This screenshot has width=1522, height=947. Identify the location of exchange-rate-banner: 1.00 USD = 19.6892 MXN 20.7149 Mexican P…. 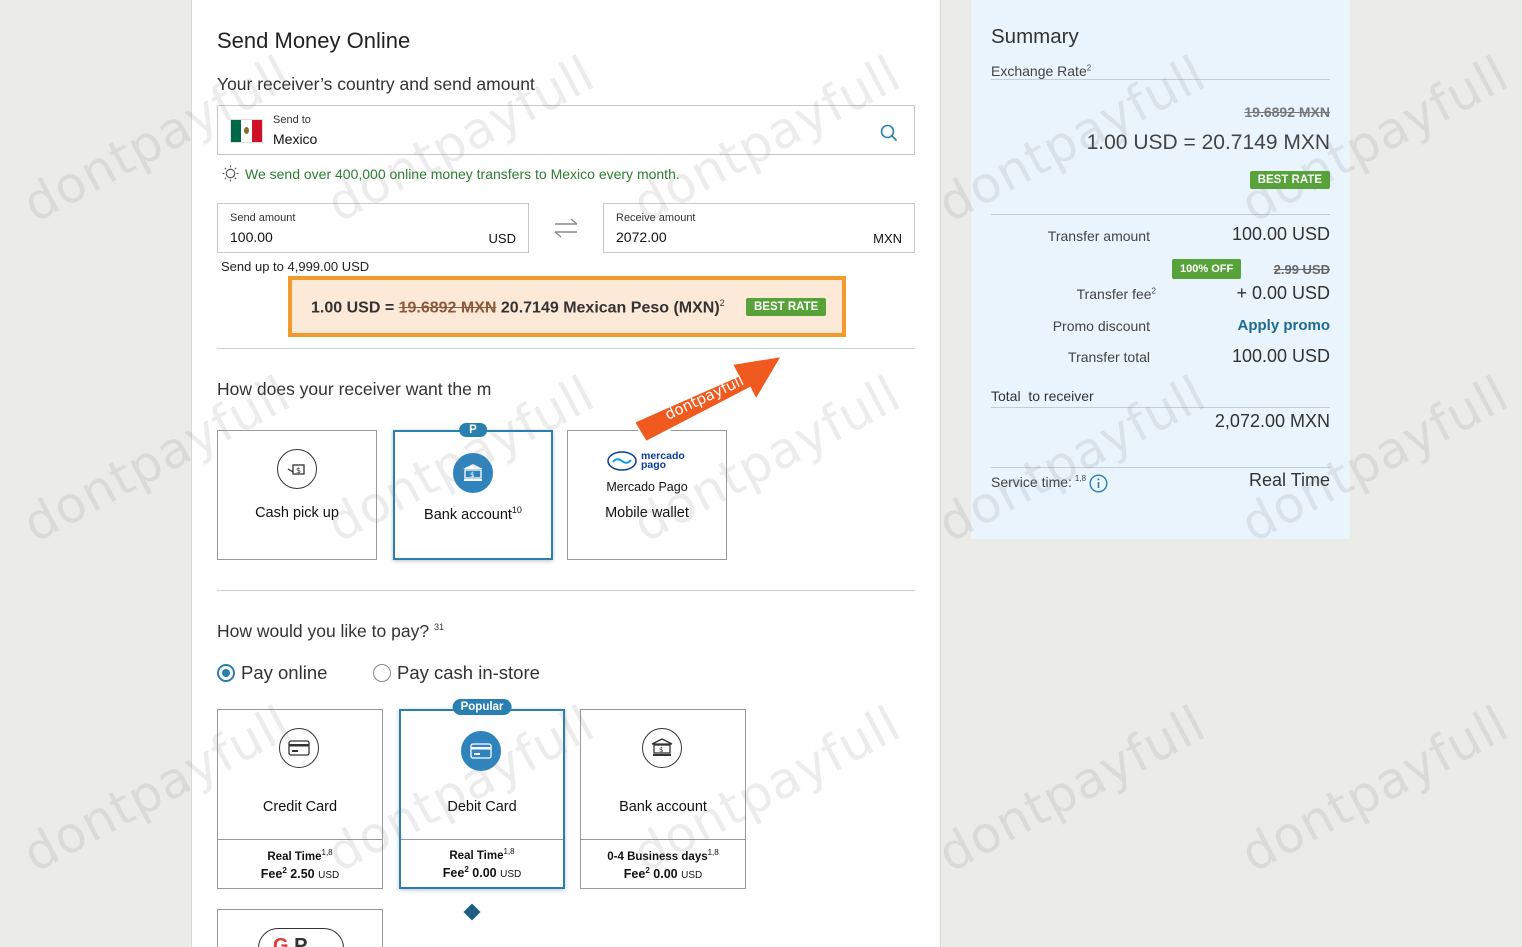
(567, 306).